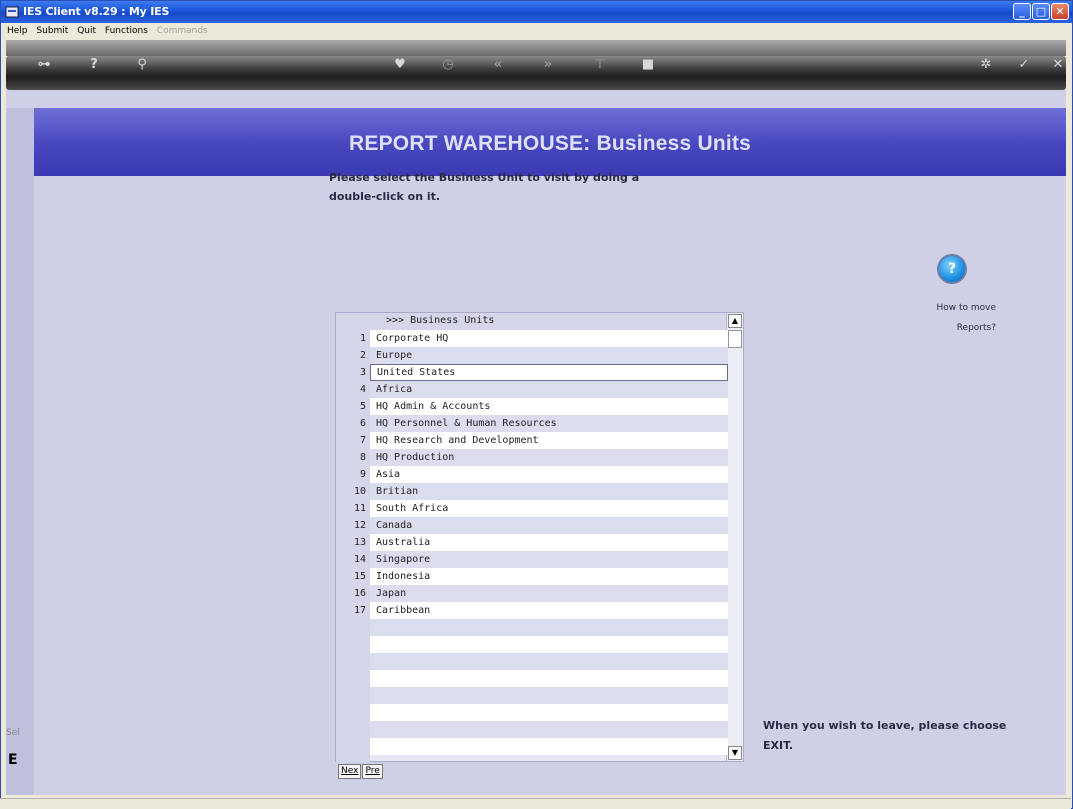 This screenshot has height=809, width=1073. I want to click on page-title: REPORT WAREHOUSE: Business Units, so click(550, 143).